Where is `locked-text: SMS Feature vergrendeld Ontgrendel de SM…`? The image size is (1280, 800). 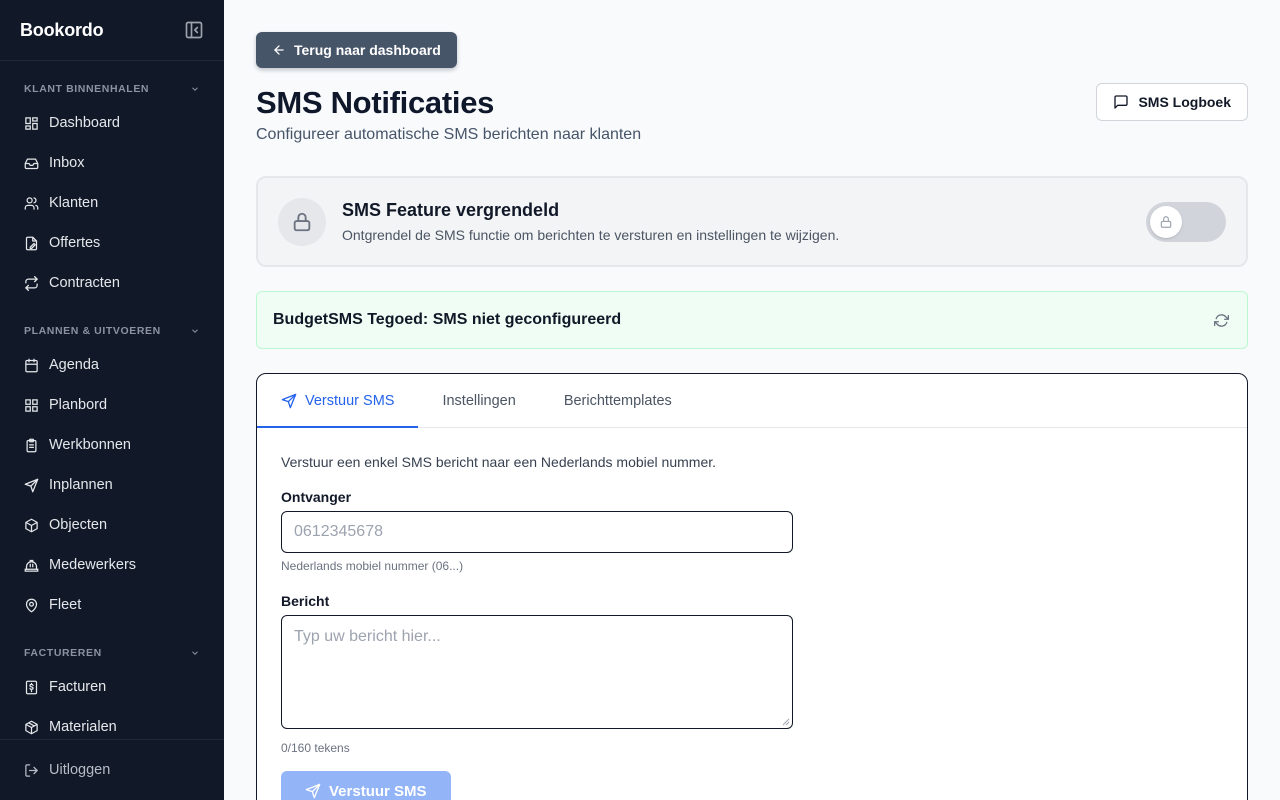 locked-text: SMS Feature vergrendeld Ontgrendel de SM… is located at coordinates (590, 221).